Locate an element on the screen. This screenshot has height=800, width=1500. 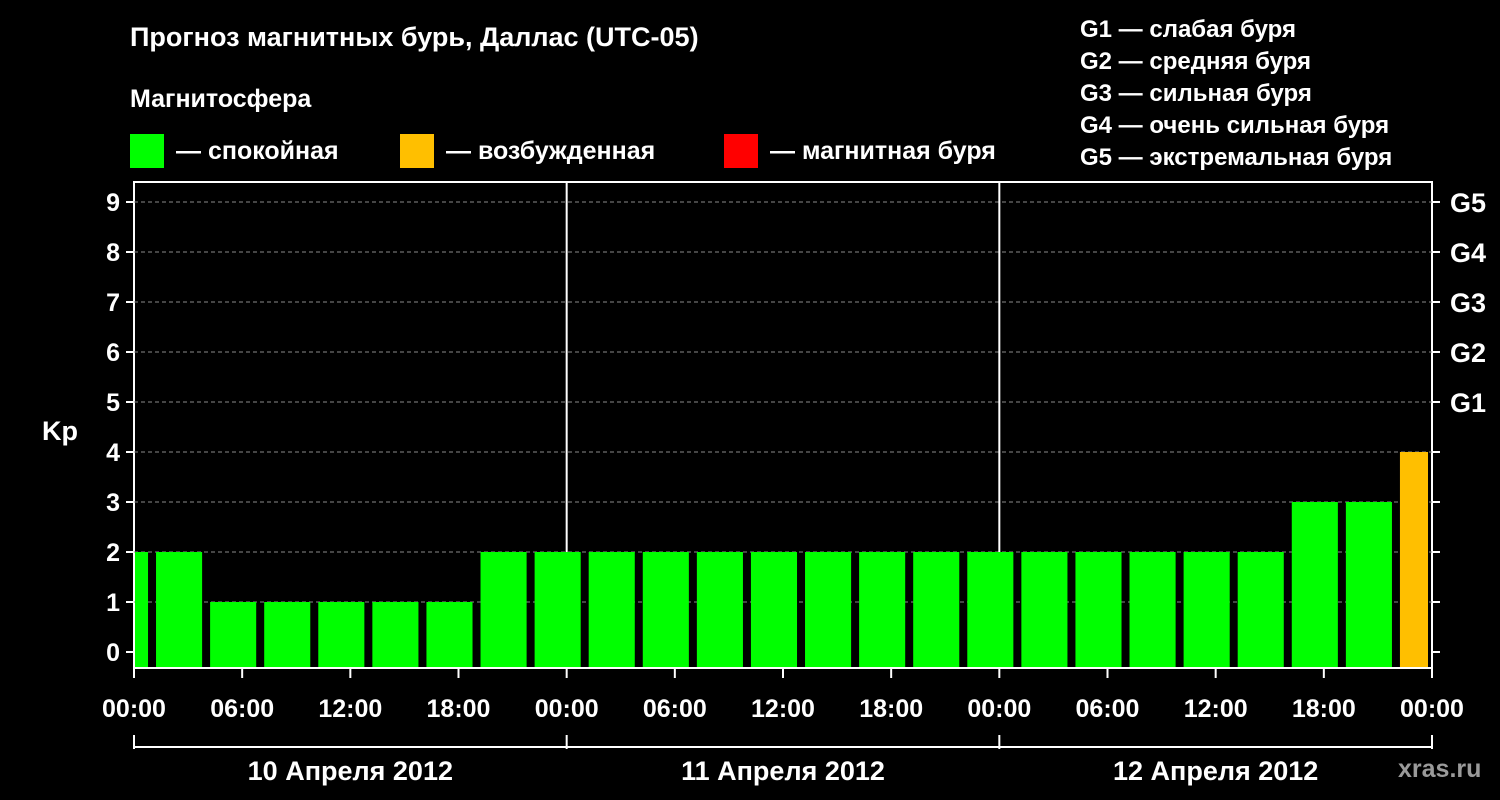
y-tick-label: 7 is located at coordinates (113, 303).